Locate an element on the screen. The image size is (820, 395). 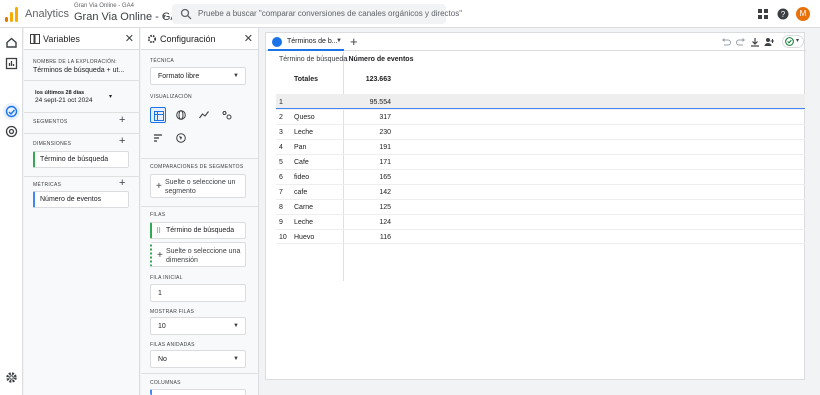
tab-bar: Términos de b... ▼ + ▾ is located at coordinates (536, 42).